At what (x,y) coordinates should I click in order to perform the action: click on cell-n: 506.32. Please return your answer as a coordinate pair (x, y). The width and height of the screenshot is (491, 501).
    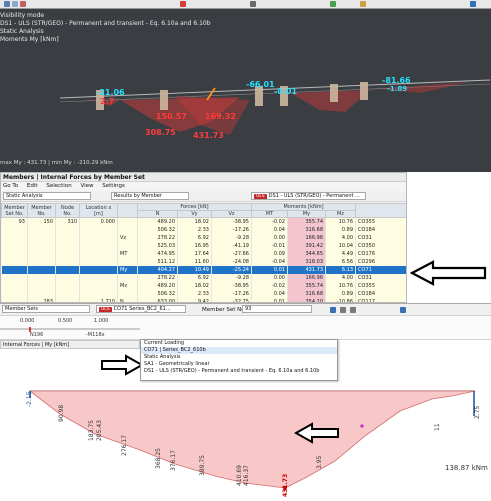
    Looking at the image, I should click on (157, 293).